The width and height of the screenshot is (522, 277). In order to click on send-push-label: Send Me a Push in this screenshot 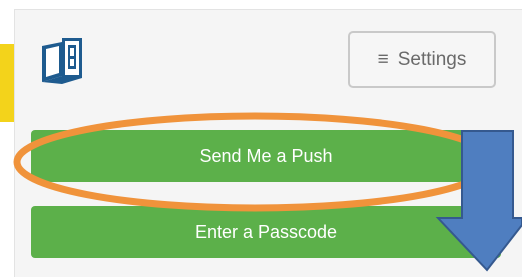, I will do `click(266, 155)`.